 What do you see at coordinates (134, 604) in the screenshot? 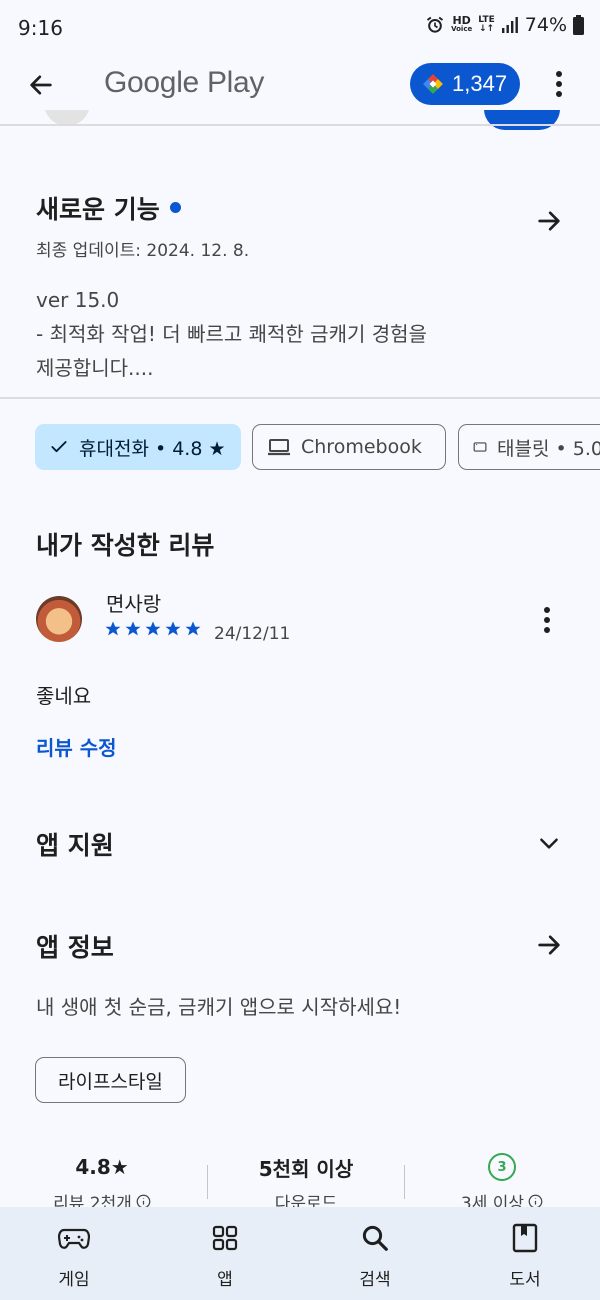
I see `reviewer-name: 면사랑` at bounding box center [134, 604].